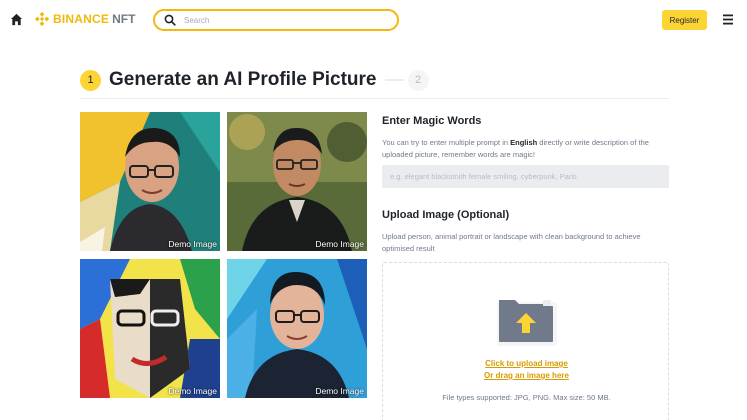  I want to click on demo-image-4: Demo Image, so click(297, 328).